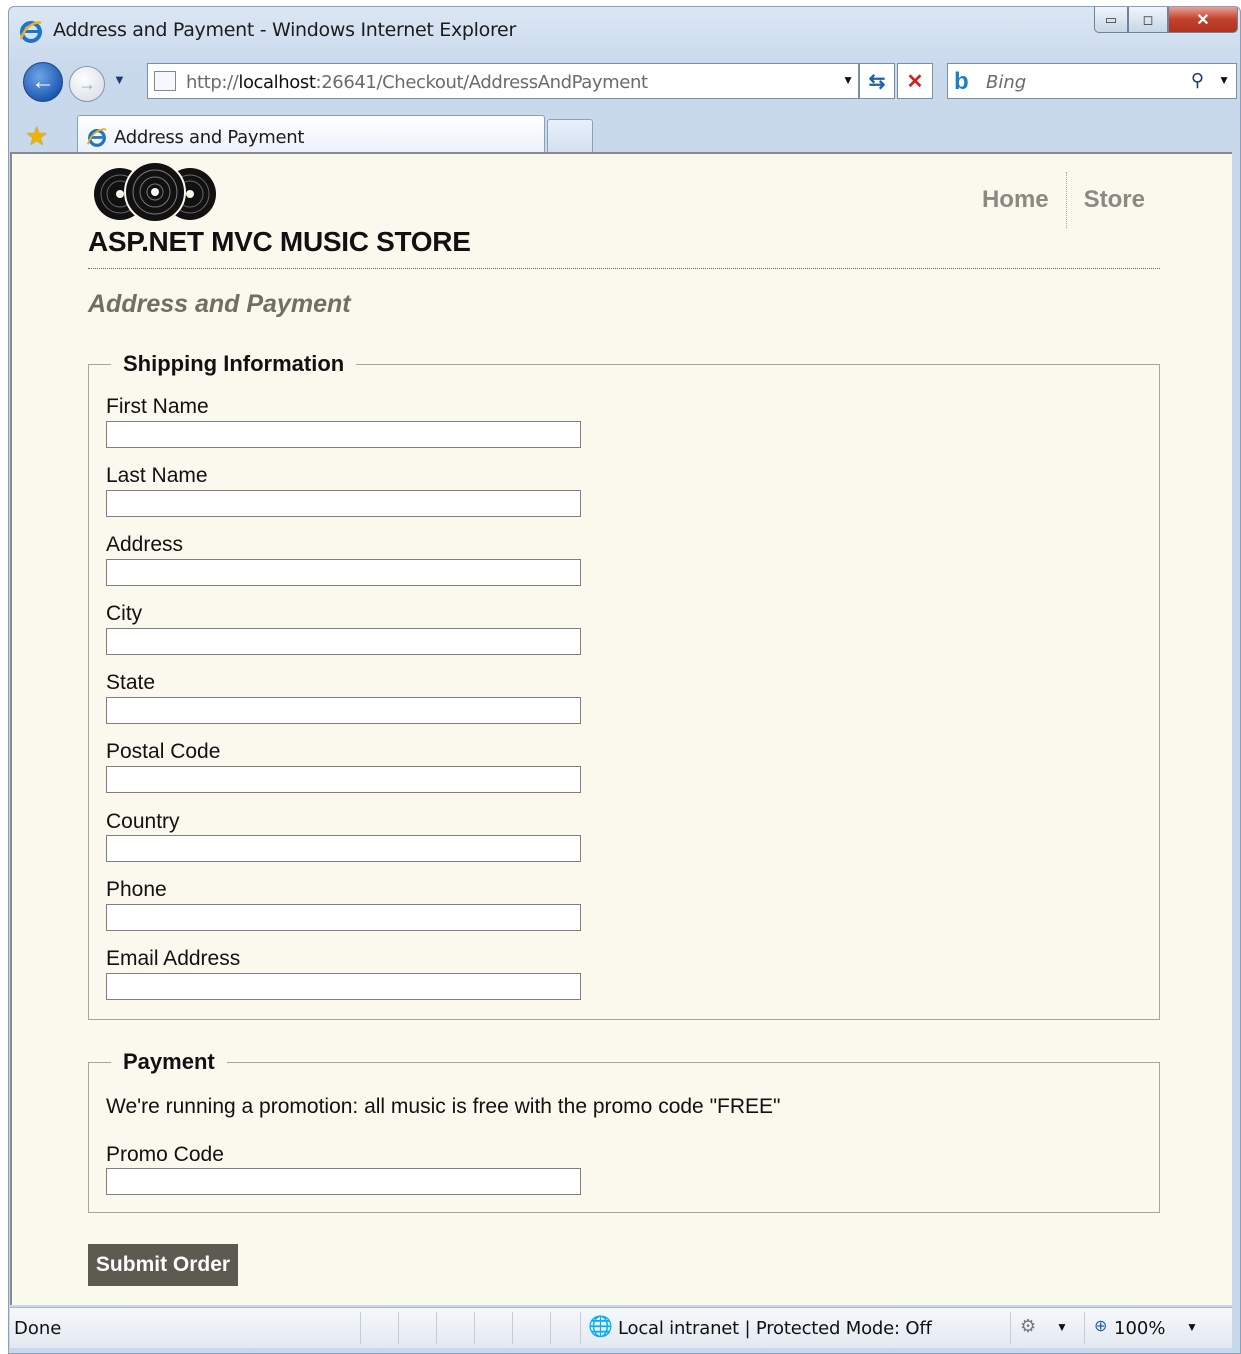 The image size is (1241, 1354). Describe the element at coordinates (343, 434) in the screenshot. I see `first-name-input` at that location.